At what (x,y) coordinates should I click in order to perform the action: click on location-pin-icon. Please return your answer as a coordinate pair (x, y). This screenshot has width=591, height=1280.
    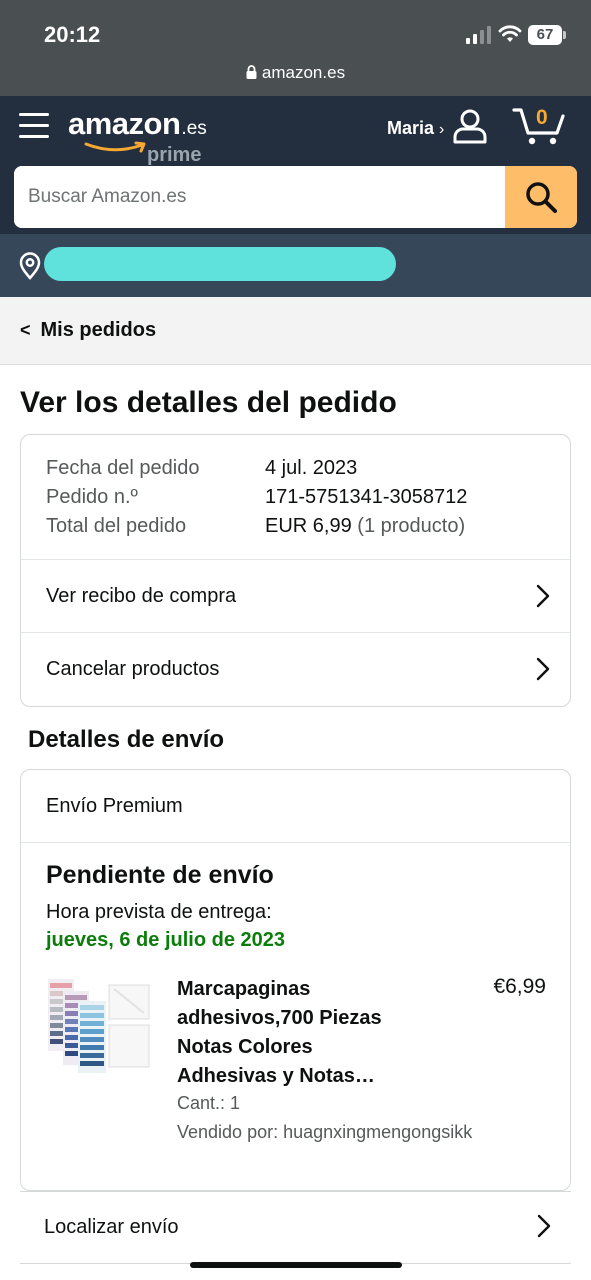
    Looking at the image, I should click on (30, 266).